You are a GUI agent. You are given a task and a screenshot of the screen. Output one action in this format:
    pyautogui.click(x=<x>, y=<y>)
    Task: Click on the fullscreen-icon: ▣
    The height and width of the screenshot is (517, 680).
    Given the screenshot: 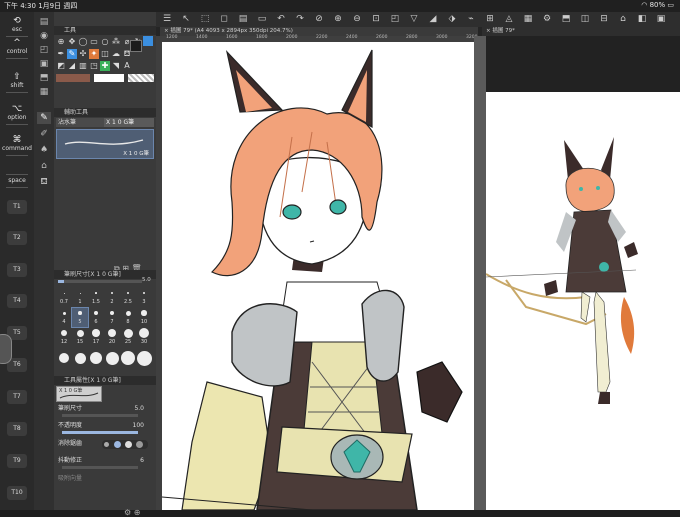 What is the action you would take?
    pyautogui.click(x=661, y=19)
    